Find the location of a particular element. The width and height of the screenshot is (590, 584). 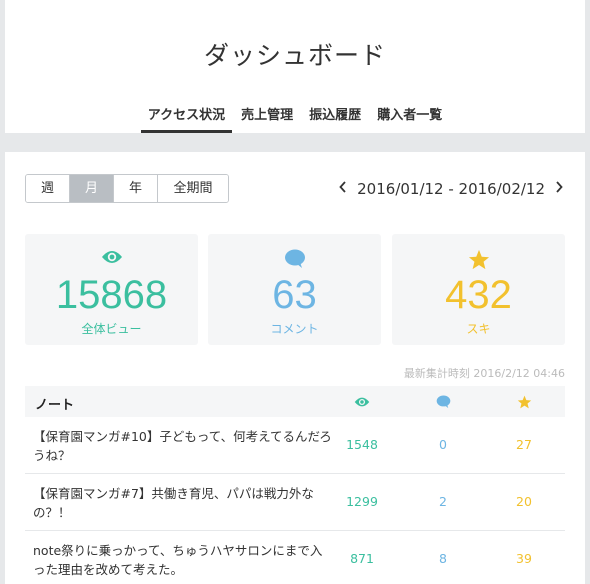

note-views: 1548 is located at coordinates (362, 444).